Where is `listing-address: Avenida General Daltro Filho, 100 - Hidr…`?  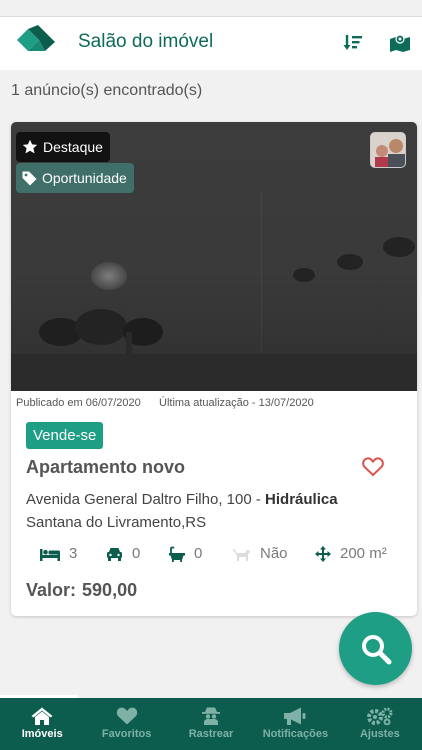 listing-address: Avenida General Daltro Filho, 100 - Hidr… is located at coordinates (182, 499).